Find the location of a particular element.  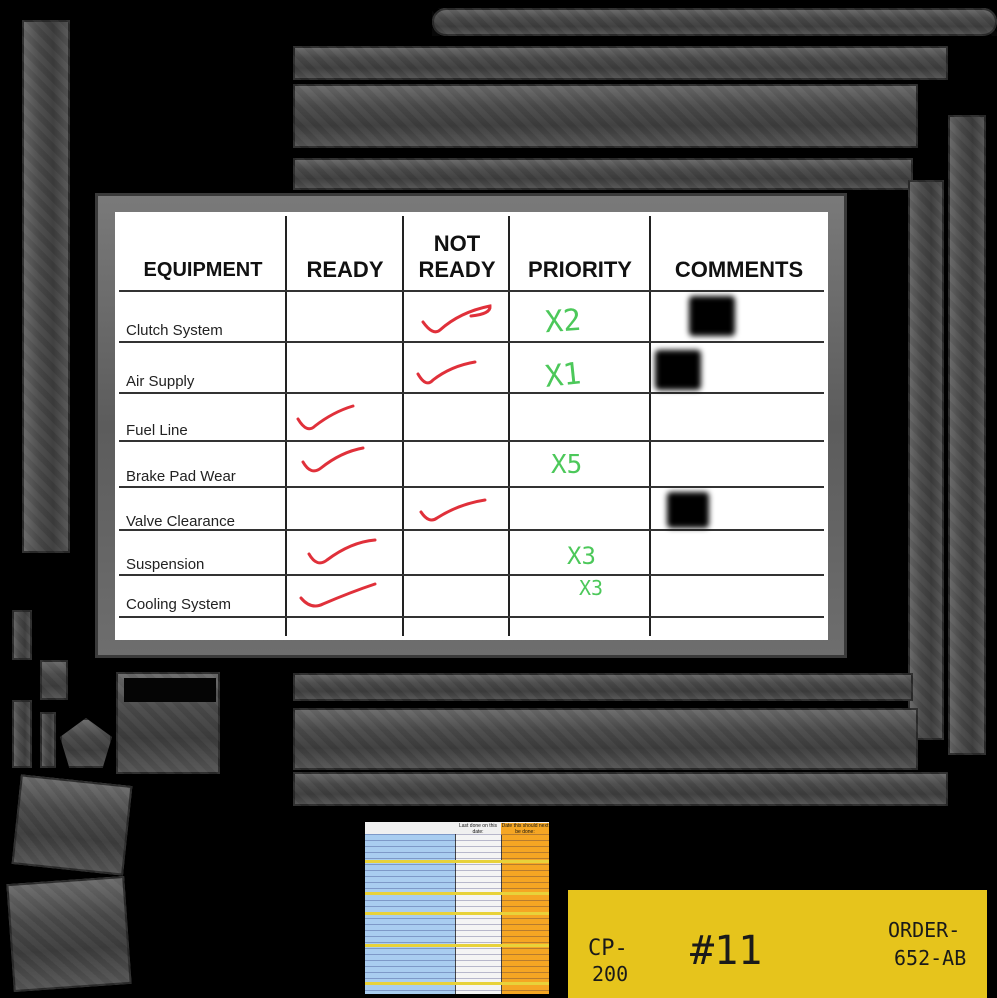

header-equipment: EQUIPMENT is located at coordinates (203, 270).